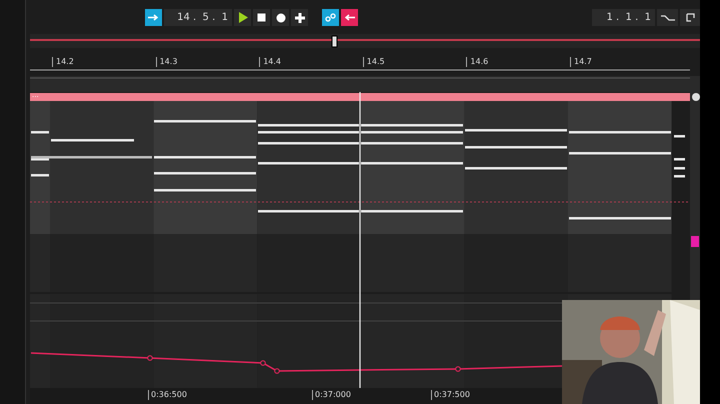  What do you see at coordinates (167, 395) in the screenshot?
I see `time-label: 0:36:500` at bounding box center [167, 395].